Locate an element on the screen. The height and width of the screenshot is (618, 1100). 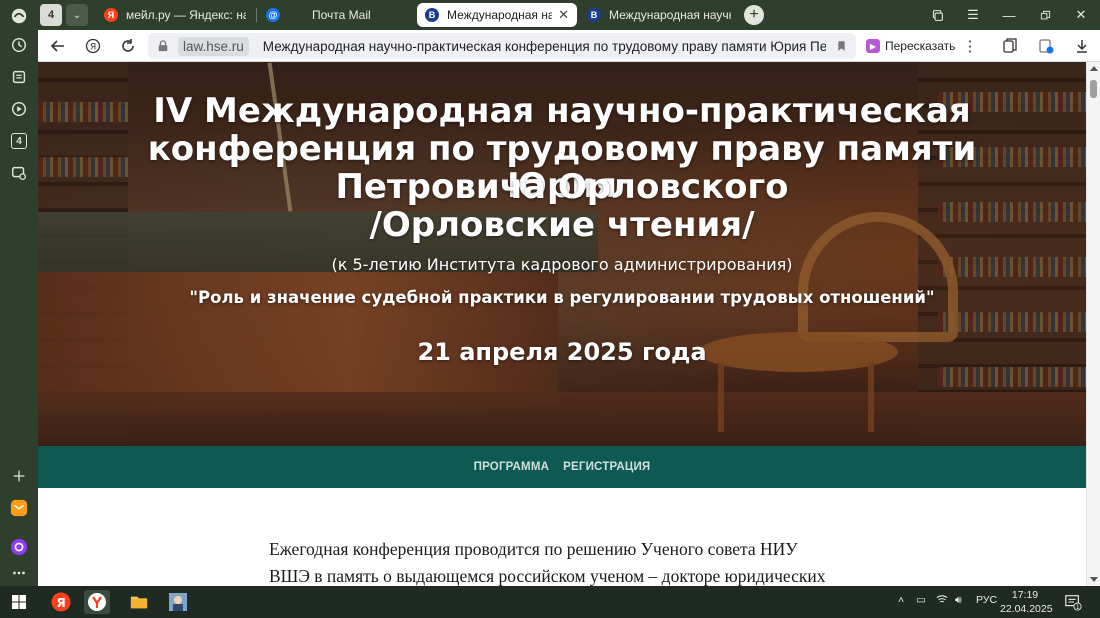
new-tab-plus-icon: + is located at coordinates (754, 15).